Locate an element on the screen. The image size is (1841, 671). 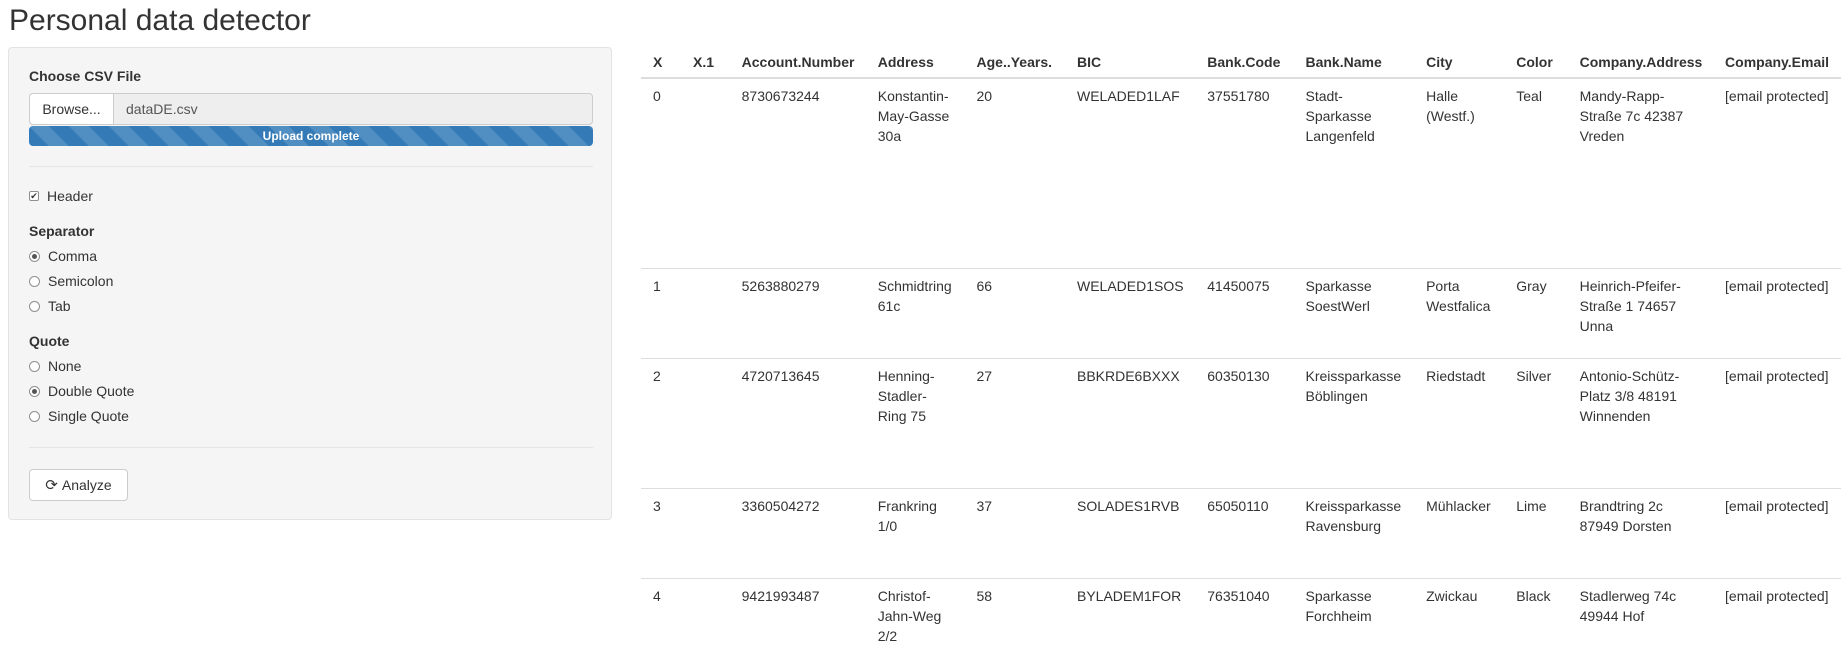
table-cell: 58 is located at coordinates (1014, 617).